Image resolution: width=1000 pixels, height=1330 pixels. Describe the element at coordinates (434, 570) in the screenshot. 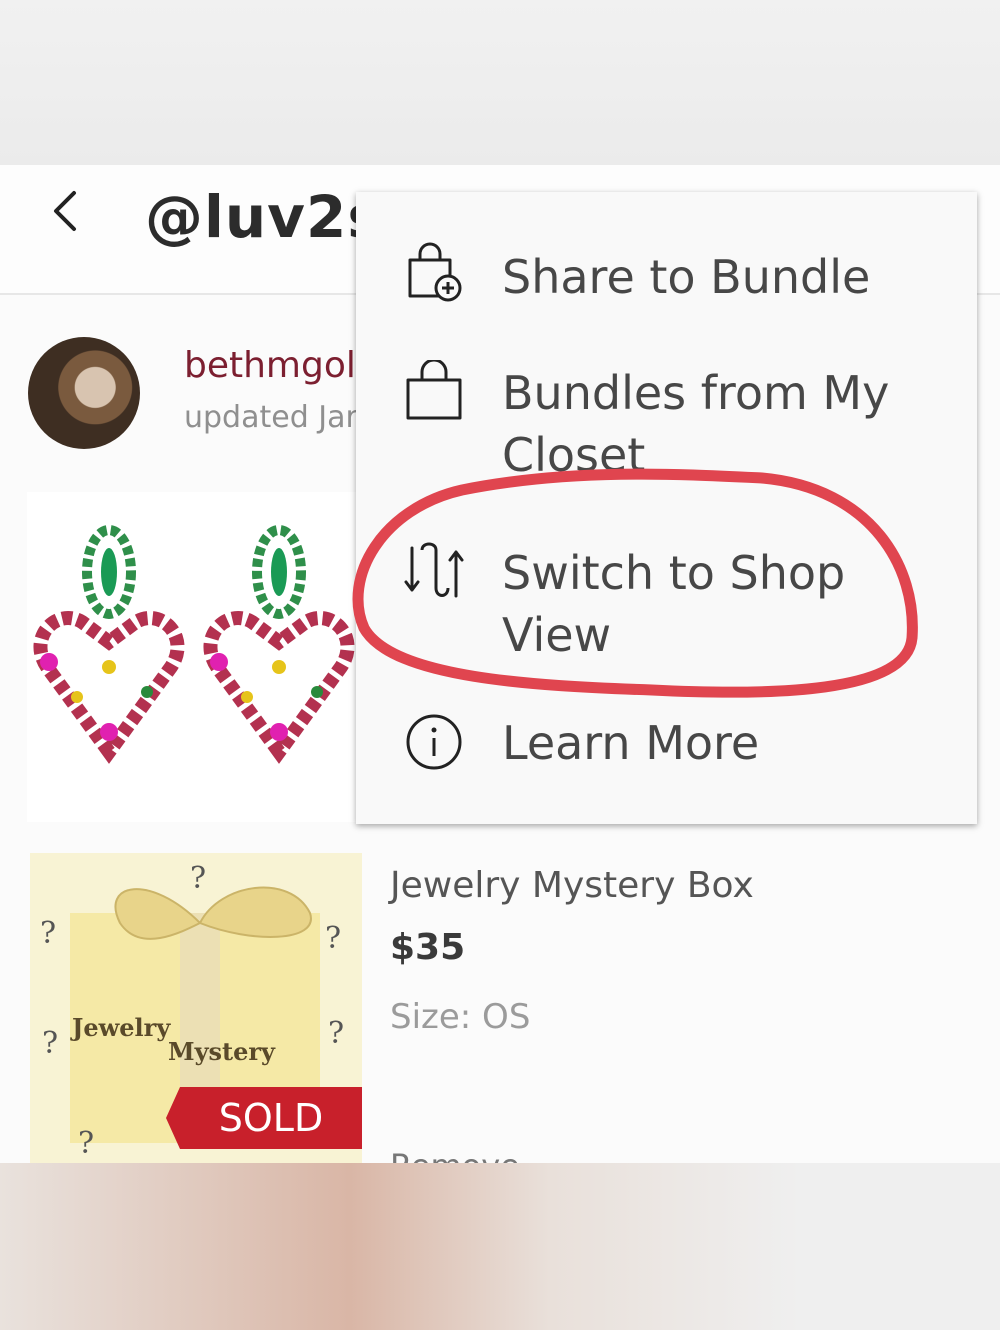

I see `switch-arrows-icon` at that location.